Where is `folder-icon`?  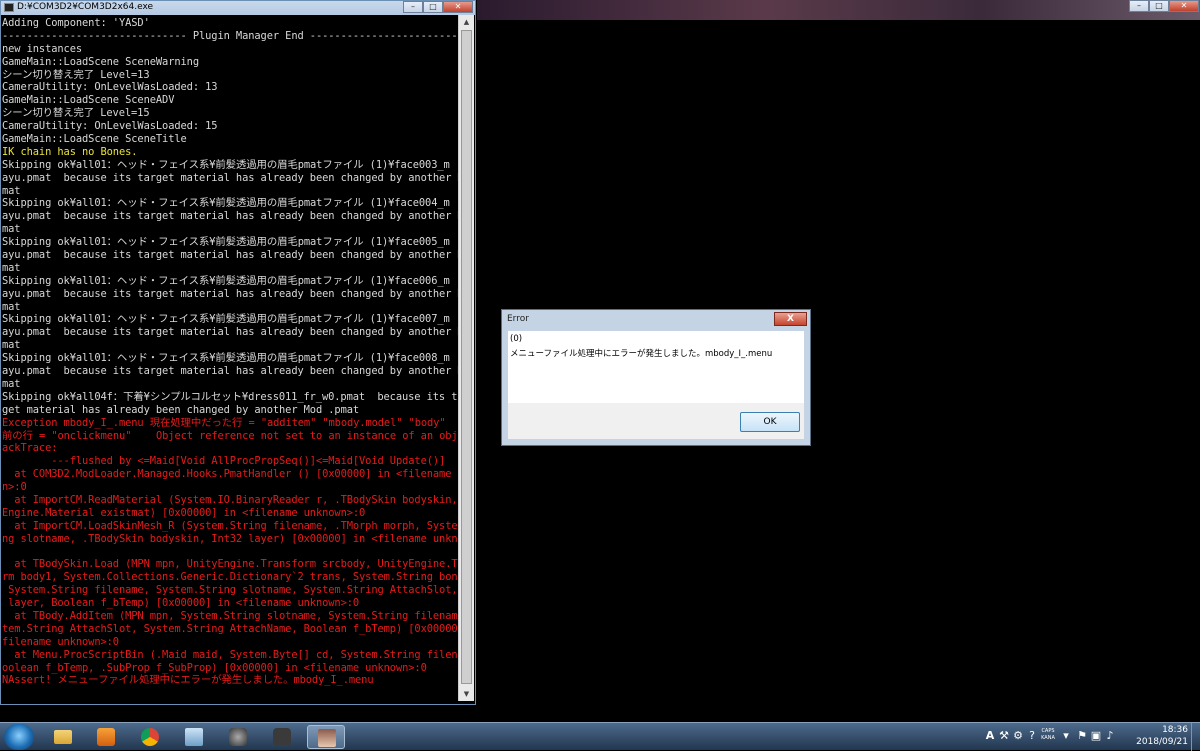 folder-icon is located at coordinates (63, 737).